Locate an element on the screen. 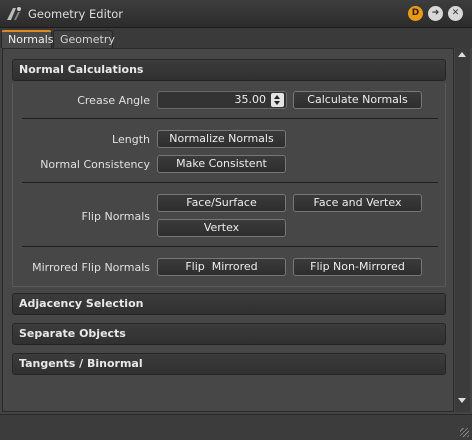  length-label: Length is located at coordinates (131, 139).